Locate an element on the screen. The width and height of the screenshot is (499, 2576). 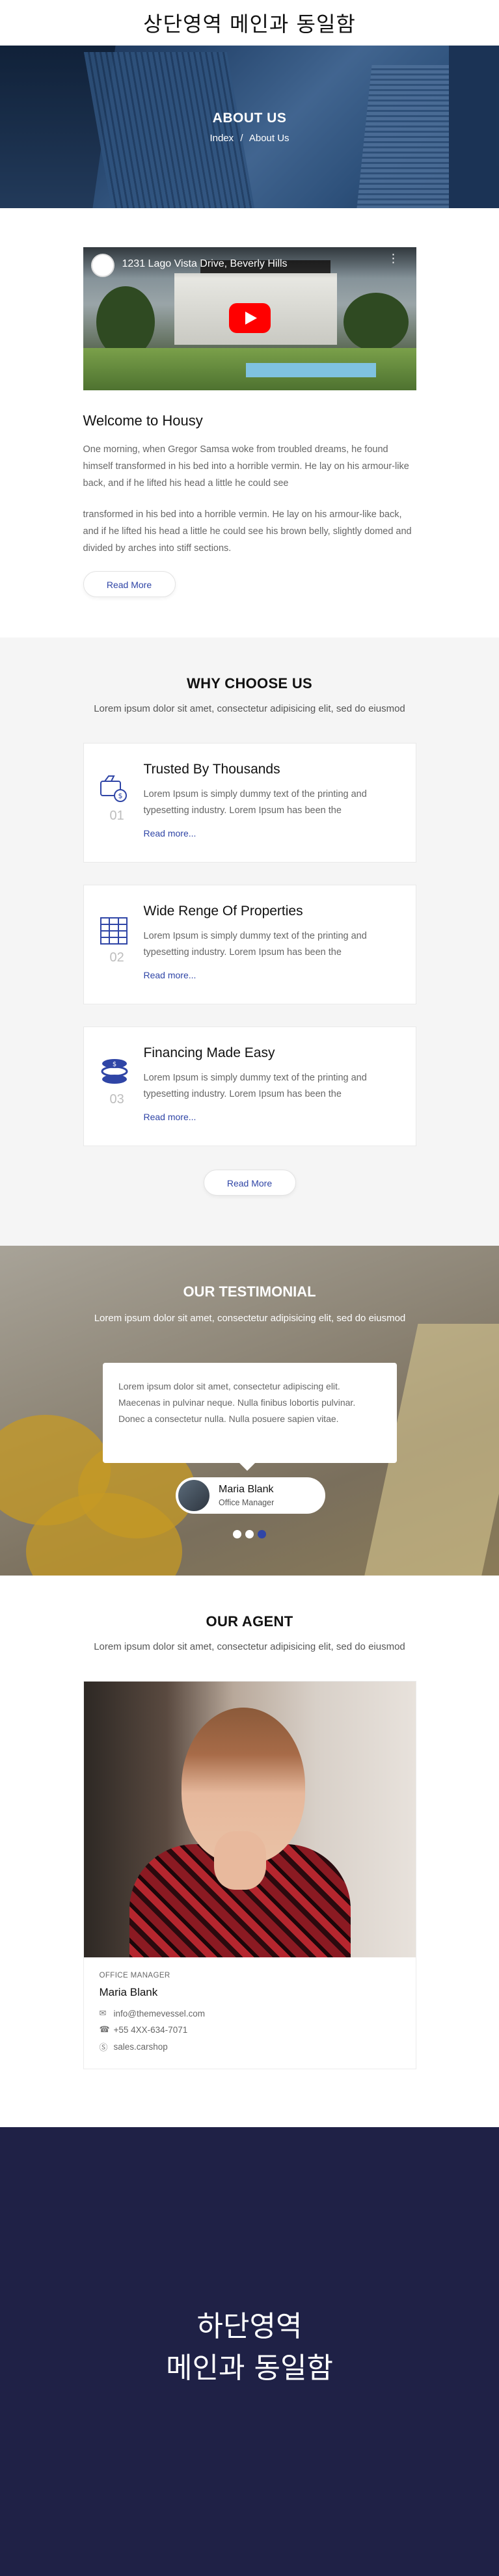
breadcrumb-current: About Us is located at coordinates (269, 138).